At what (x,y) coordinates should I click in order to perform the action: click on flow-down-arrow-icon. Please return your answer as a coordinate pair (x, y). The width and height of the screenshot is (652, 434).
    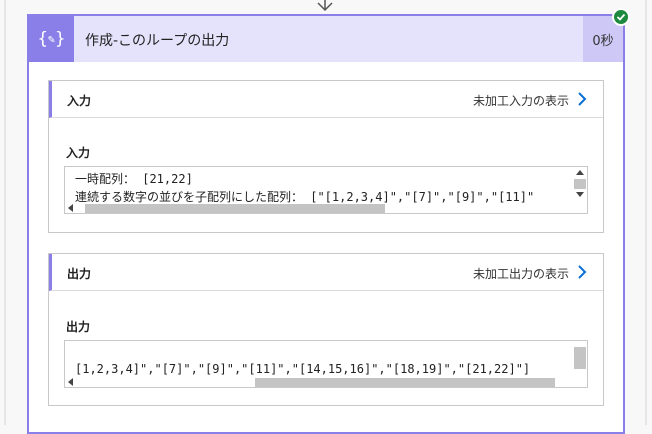
    Looking at the image, I should click on (325, 6).